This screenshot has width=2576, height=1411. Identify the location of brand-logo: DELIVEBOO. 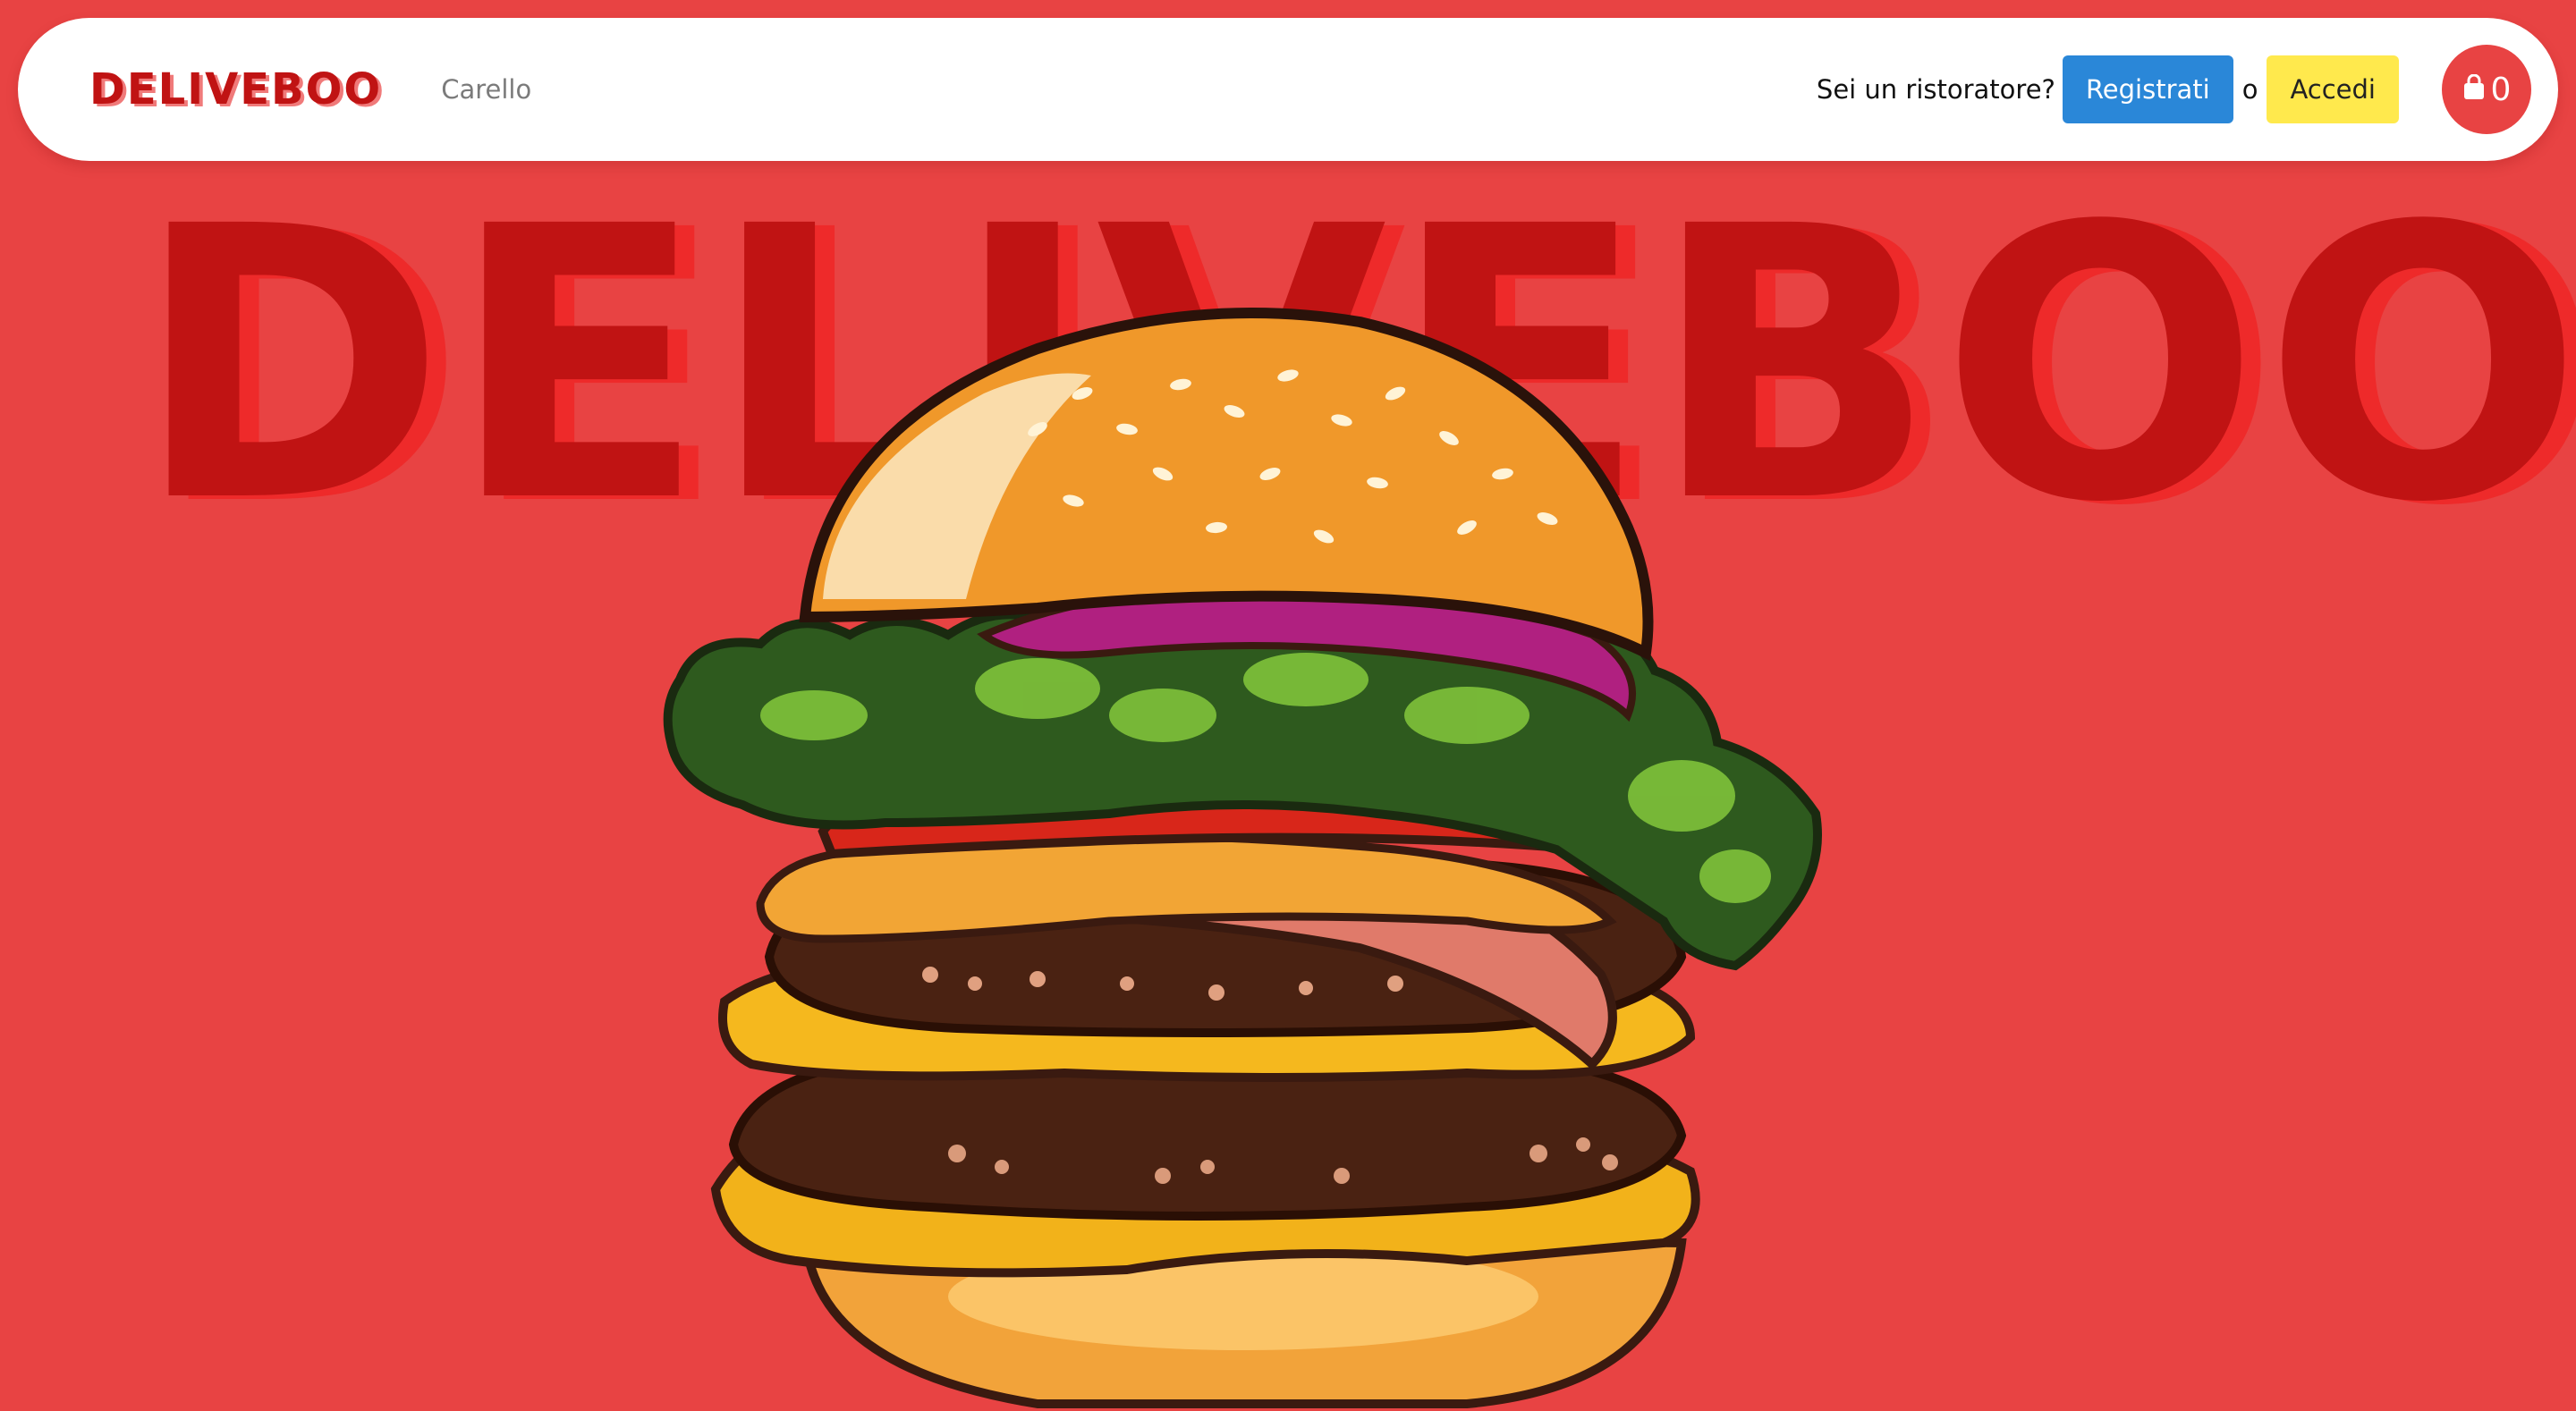
(235, 89).